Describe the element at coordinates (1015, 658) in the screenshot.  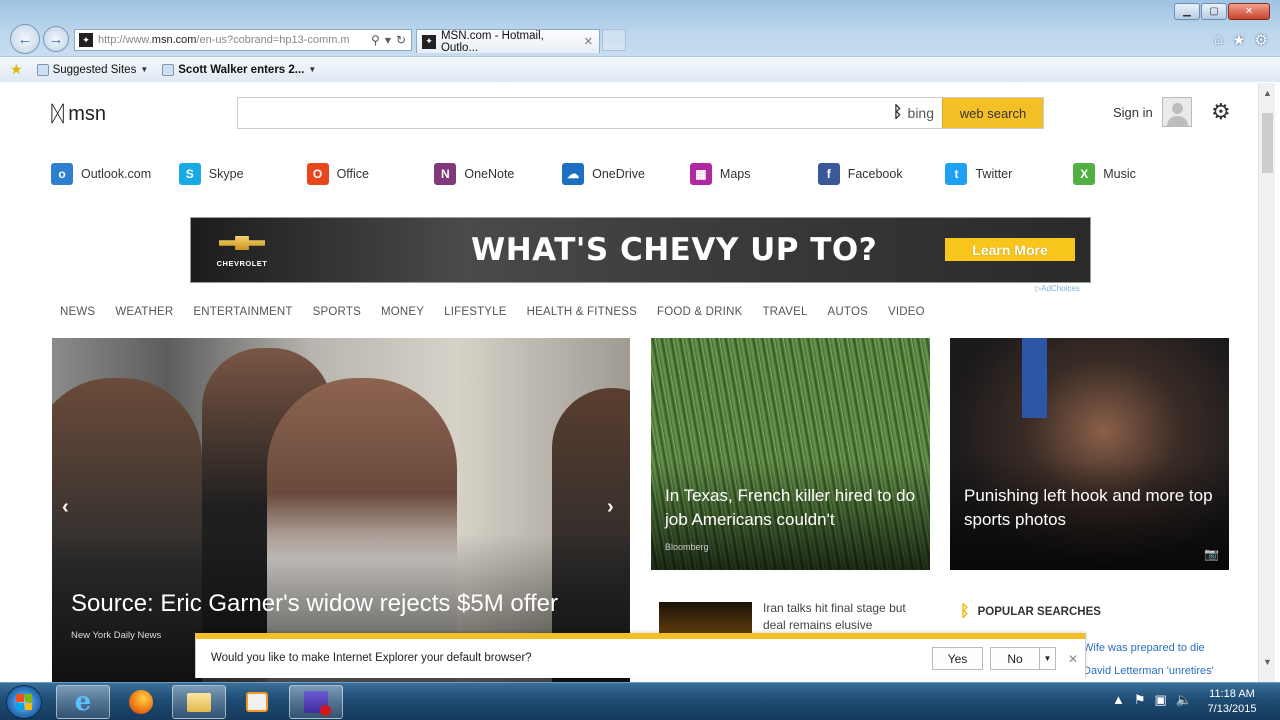
I see `no-button: No` at that location.